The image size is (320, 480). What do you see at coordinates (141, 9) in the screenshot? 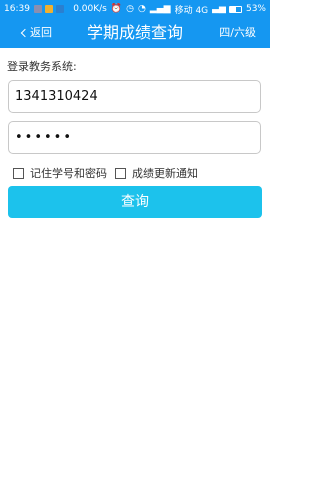
I see `wifi-icon: ◔` at bounding box center [141, 9].